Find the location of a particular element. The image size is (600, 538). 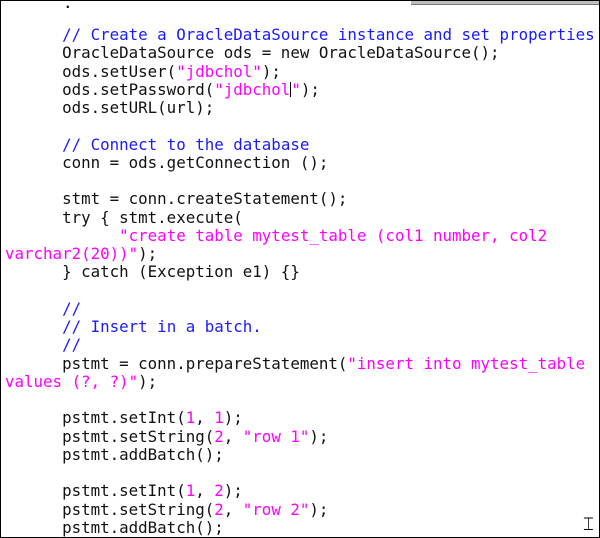

string-literal: " is located at coordinates (296, 89).